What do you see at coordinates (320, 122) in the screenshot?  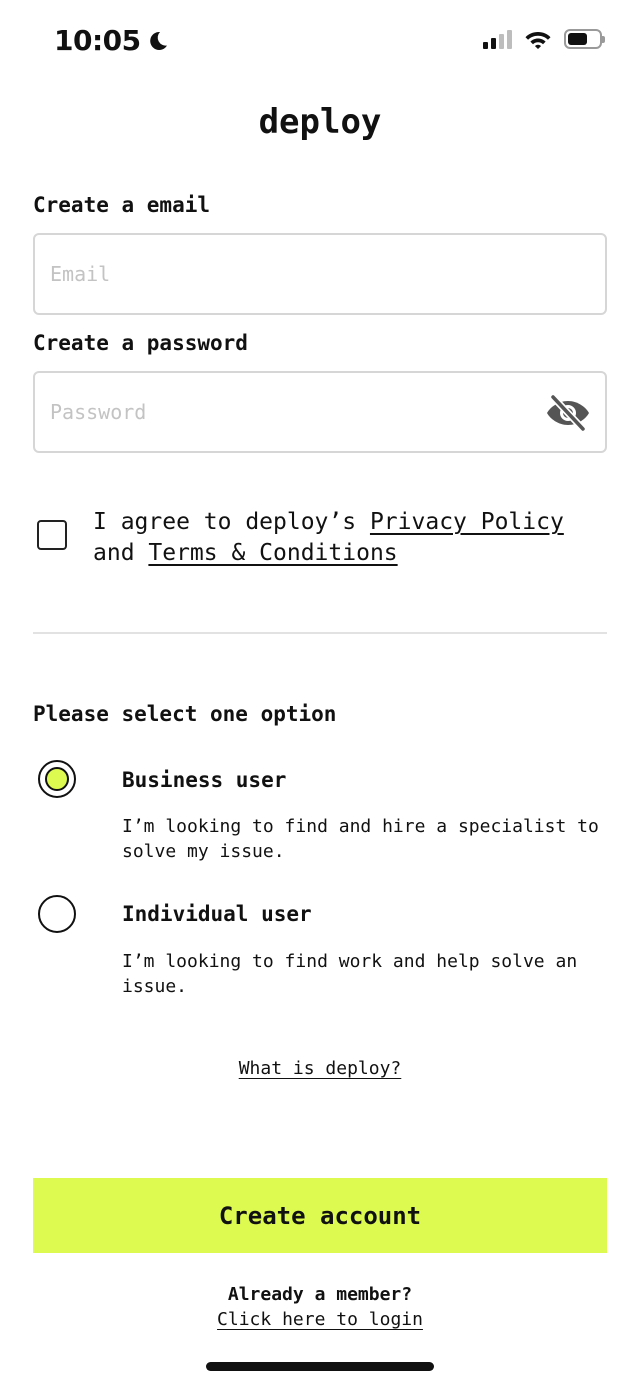 I see `app-title: deploy` at bounding box center [320, 122].